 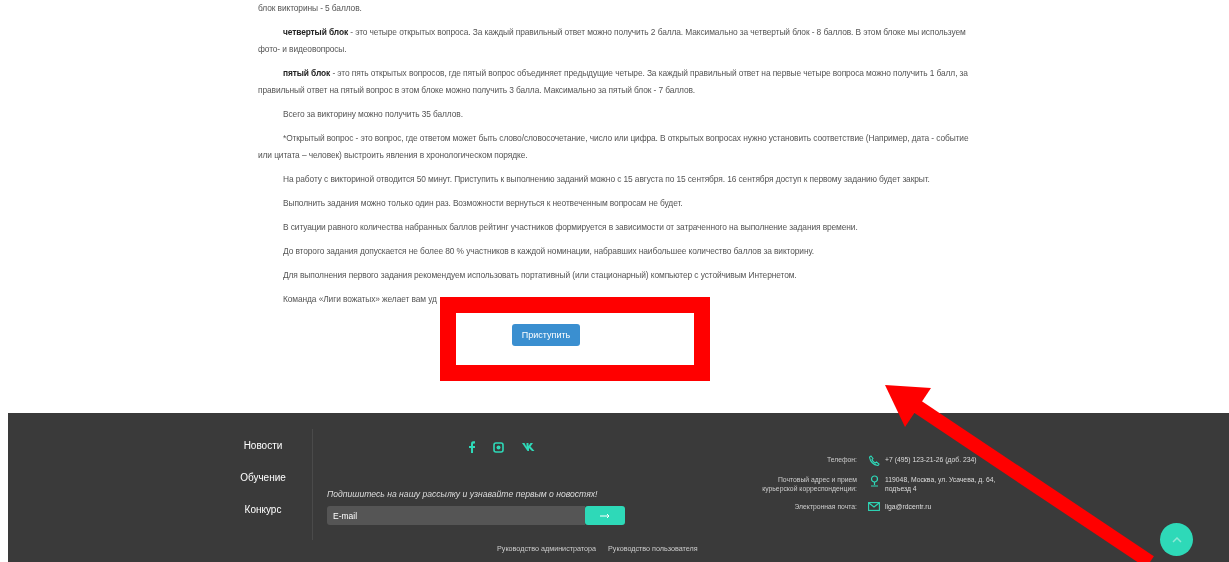 What do you see at coordinates (614, 147) in the screenshot?
I see `paragraph: *Открытый вопрос - это вопрос, где ответом может быть слово/словосочетание, число или цифра. В открытых вопросах нужно установить соответствие (Например, дата - событие или цитата – человек) выстроить явления в хронологическом порядке.` at bounding box center [614, 147].